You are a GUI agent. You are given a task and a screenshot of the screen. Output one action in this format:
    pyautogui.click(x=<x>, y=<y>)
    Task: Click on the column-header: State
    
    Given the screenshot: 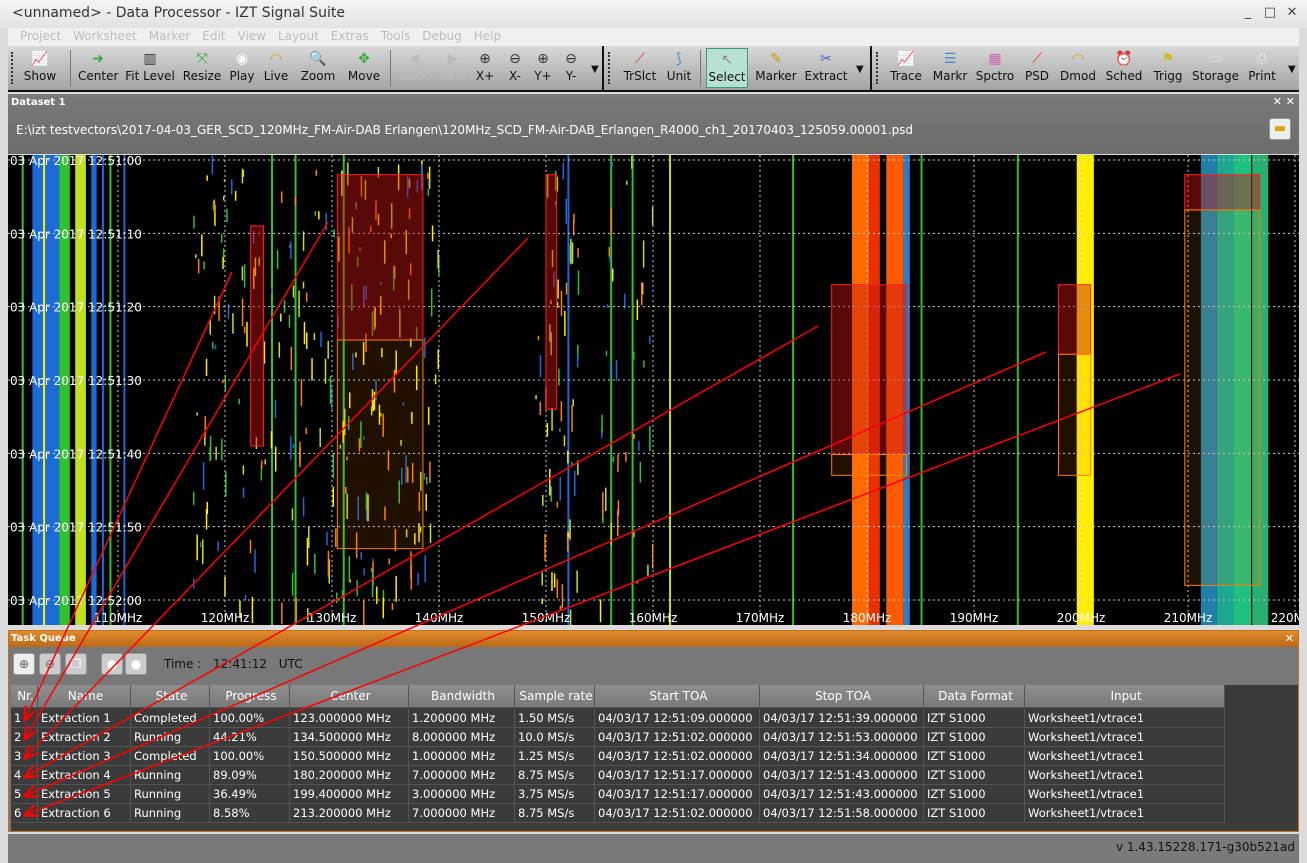 What is the action you would take?
    pyautogui.click(x=170, y=696)
    